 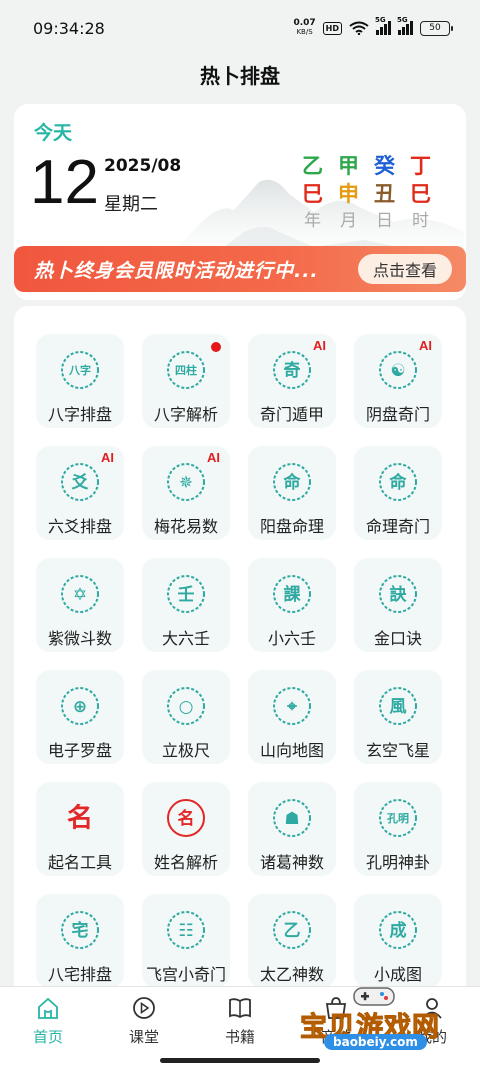 I want to click on tool-tile: 八字 八字排盘, so click(x=80, y=381).